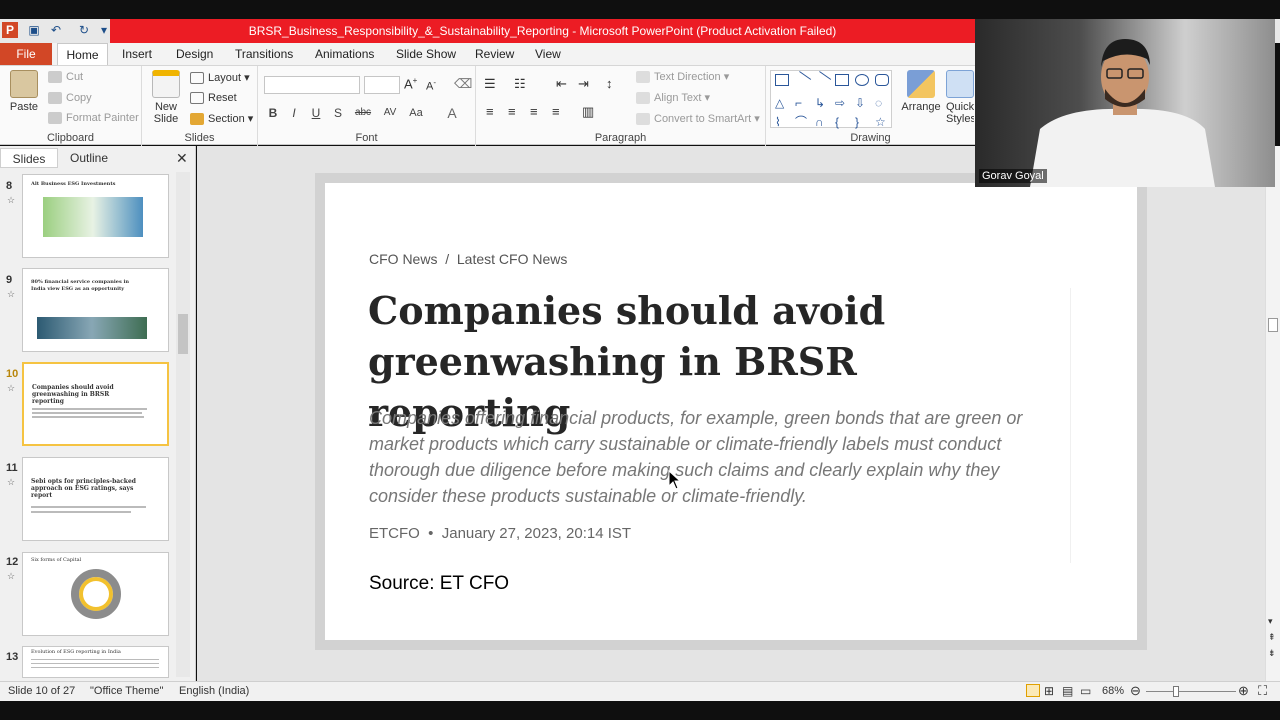 This screenshot has height=720, width=1280. Describe the element at coordinates (273, 113) in the screenshot. I see `bold-button: B` at that location.